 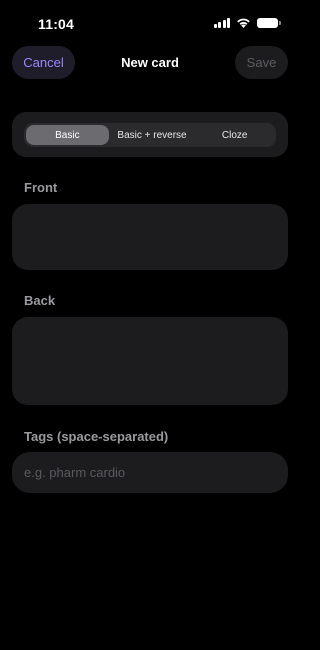 I want to click on status-time: 11:04, so click(x=56, y=24).